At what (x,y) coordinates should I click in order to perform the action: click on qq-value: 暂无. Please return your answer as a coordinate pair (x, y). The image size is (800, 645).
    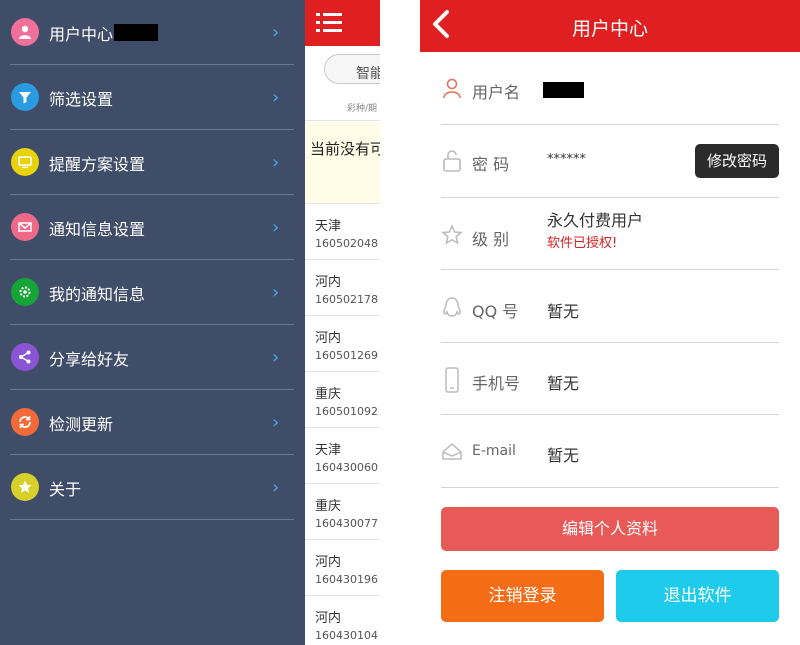
    Looking at the image, I should click on (563, 311).